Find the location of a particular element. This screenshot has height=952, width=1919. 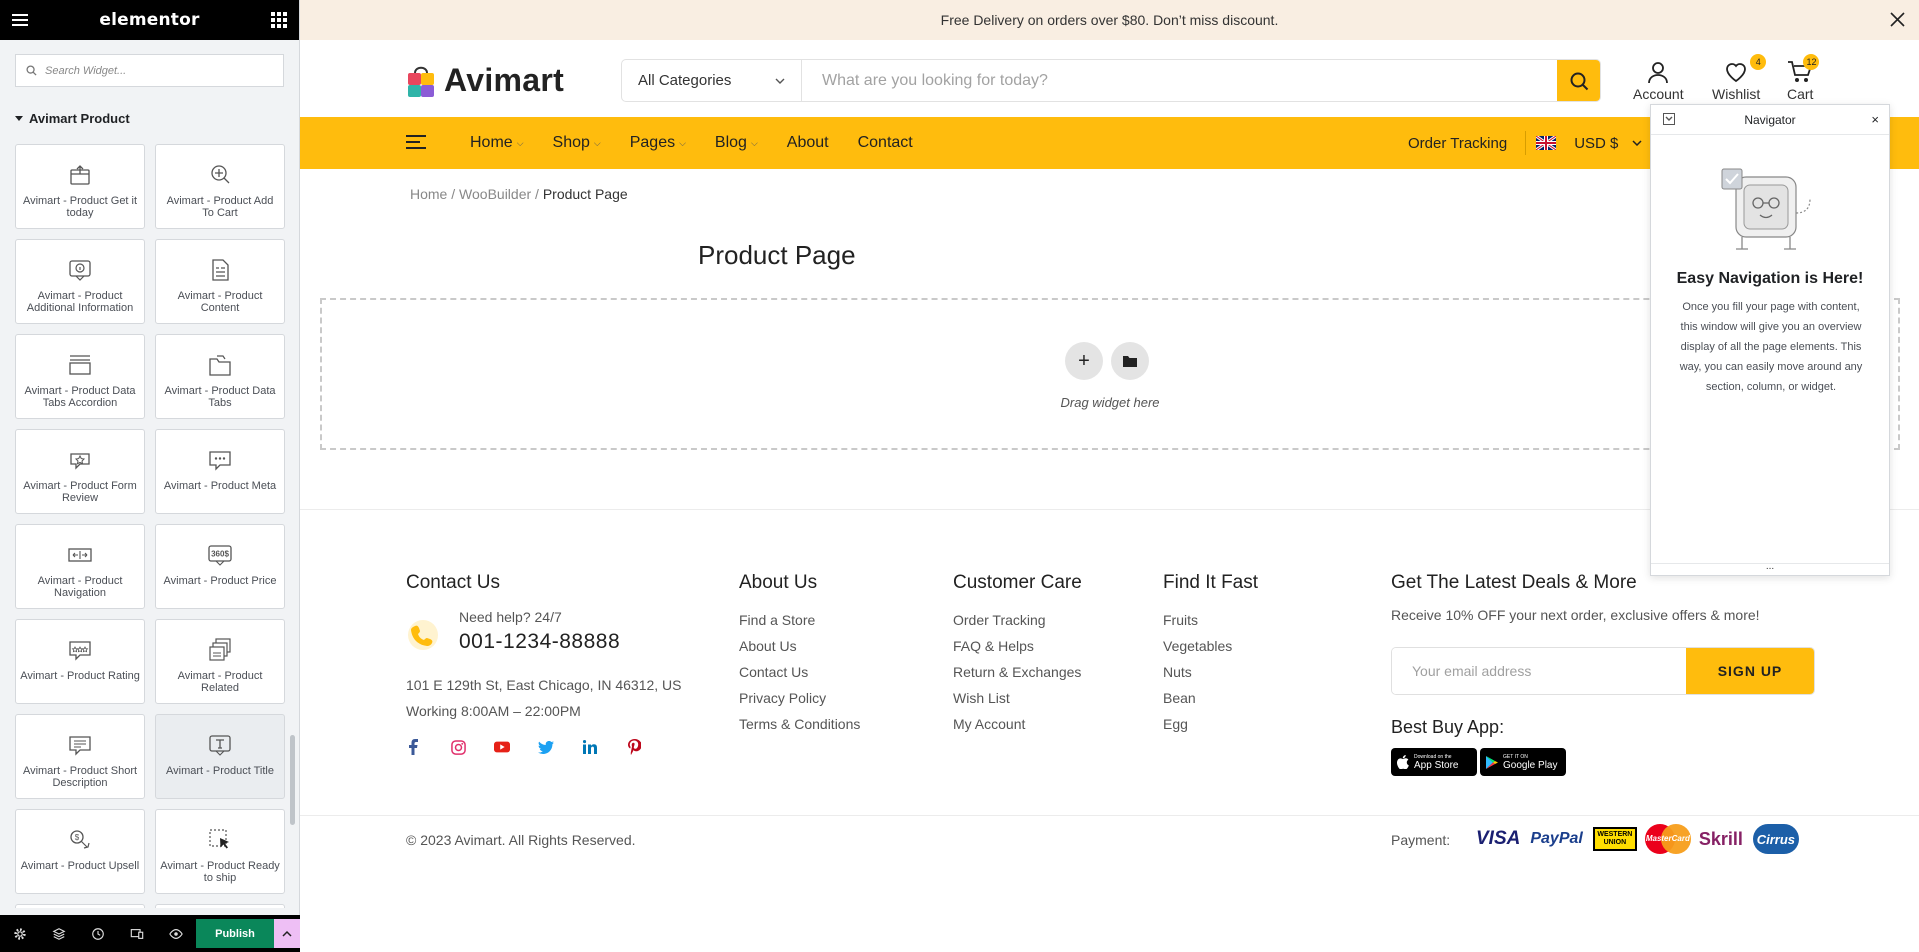

order-tracking-link: Order Tracking is located at coordinates (1457, 143).